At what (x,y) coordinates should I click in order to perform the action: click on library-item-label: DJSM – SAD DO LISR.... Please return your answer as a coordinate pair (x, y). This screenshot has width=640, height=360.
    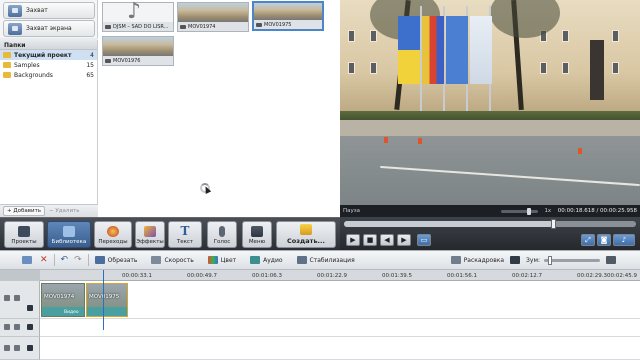
    Looking at the image, I should click on (141, 26).